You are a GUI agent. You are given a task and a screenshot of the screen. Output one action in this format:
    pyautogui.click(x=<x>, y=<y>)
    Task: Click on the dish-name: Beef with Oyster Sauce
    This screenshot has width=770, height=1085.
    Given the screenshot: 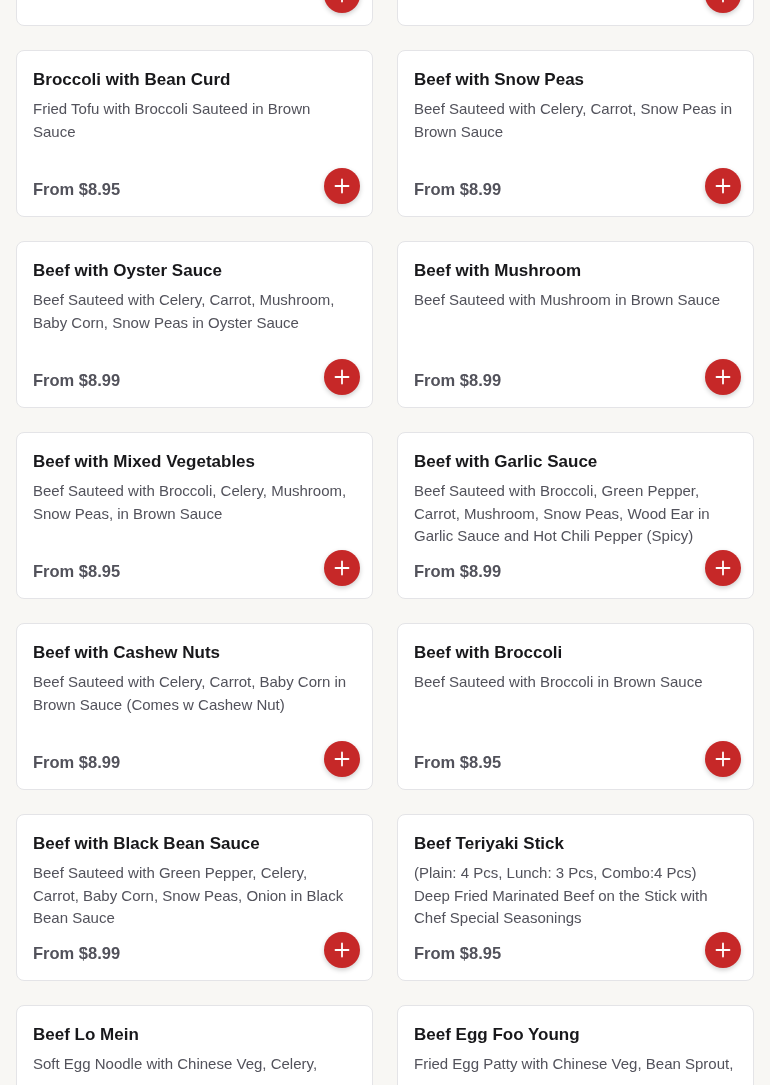 What is the action you would take?
    pyautogui.click(x=128, y=271)
    